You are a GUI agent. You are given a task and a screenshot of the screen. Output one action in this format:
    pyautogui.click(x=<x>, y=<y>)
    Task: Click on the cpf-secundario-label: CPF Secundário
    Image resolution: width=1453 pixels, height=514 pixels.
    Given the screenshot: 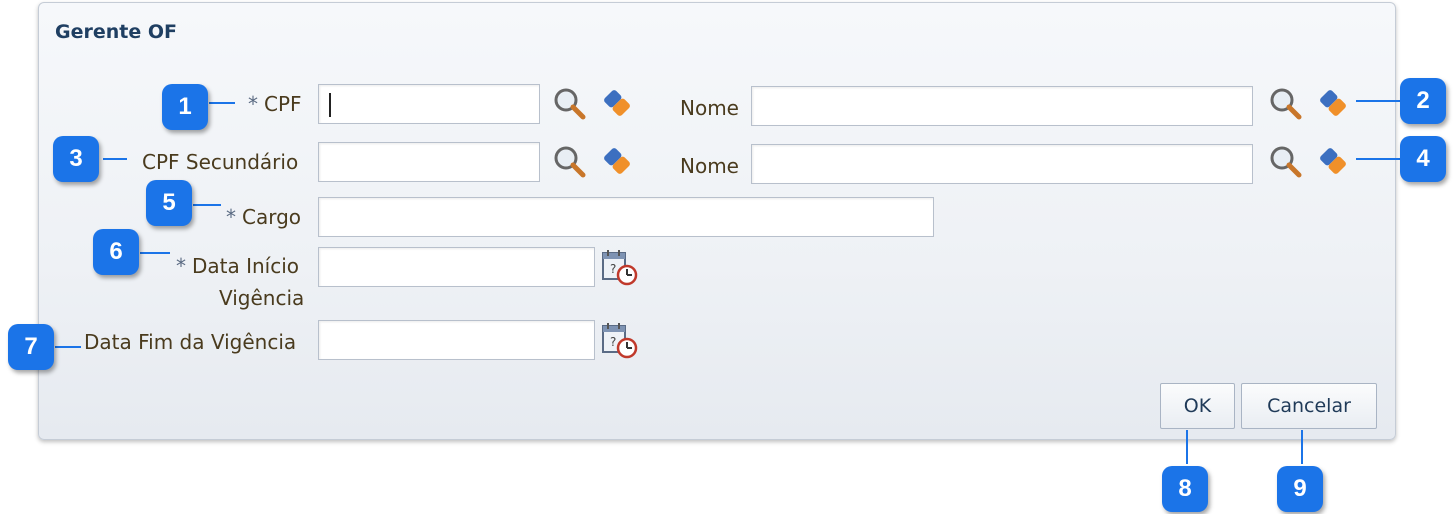 What is the action you would take?
    pyautogui.click(x=220, y=162)
    